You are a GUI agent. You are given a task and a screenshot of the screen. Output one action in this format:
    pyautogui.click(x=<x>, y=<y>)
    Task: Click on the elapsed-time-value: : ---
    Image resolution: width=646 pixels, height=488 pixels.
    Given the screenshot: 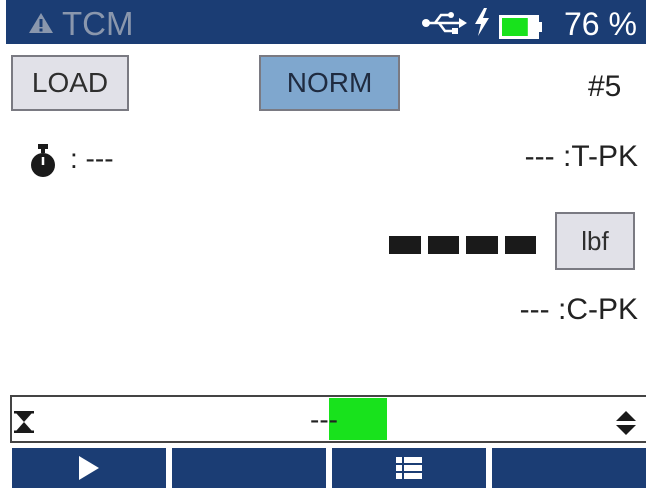 What is the action you would take?
    pyautogui.click(x=92, y=158)
    